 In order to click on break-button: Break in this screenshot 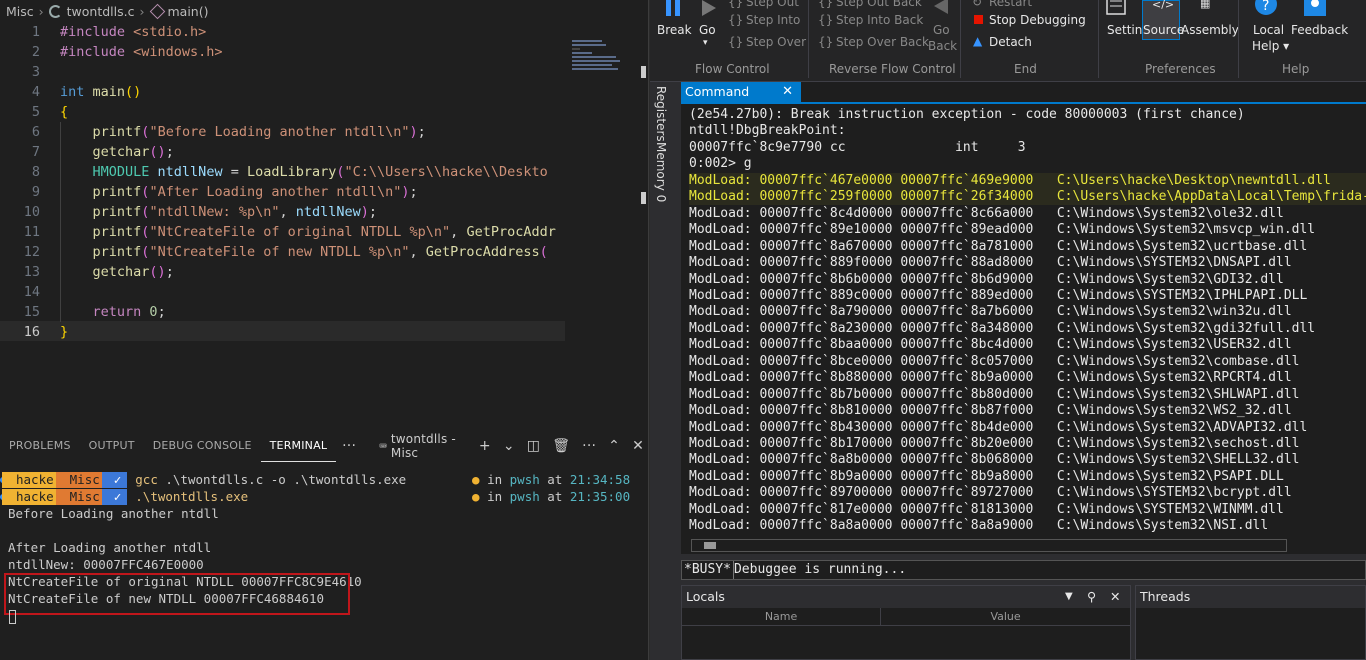, I will do `click(674, 30)`.